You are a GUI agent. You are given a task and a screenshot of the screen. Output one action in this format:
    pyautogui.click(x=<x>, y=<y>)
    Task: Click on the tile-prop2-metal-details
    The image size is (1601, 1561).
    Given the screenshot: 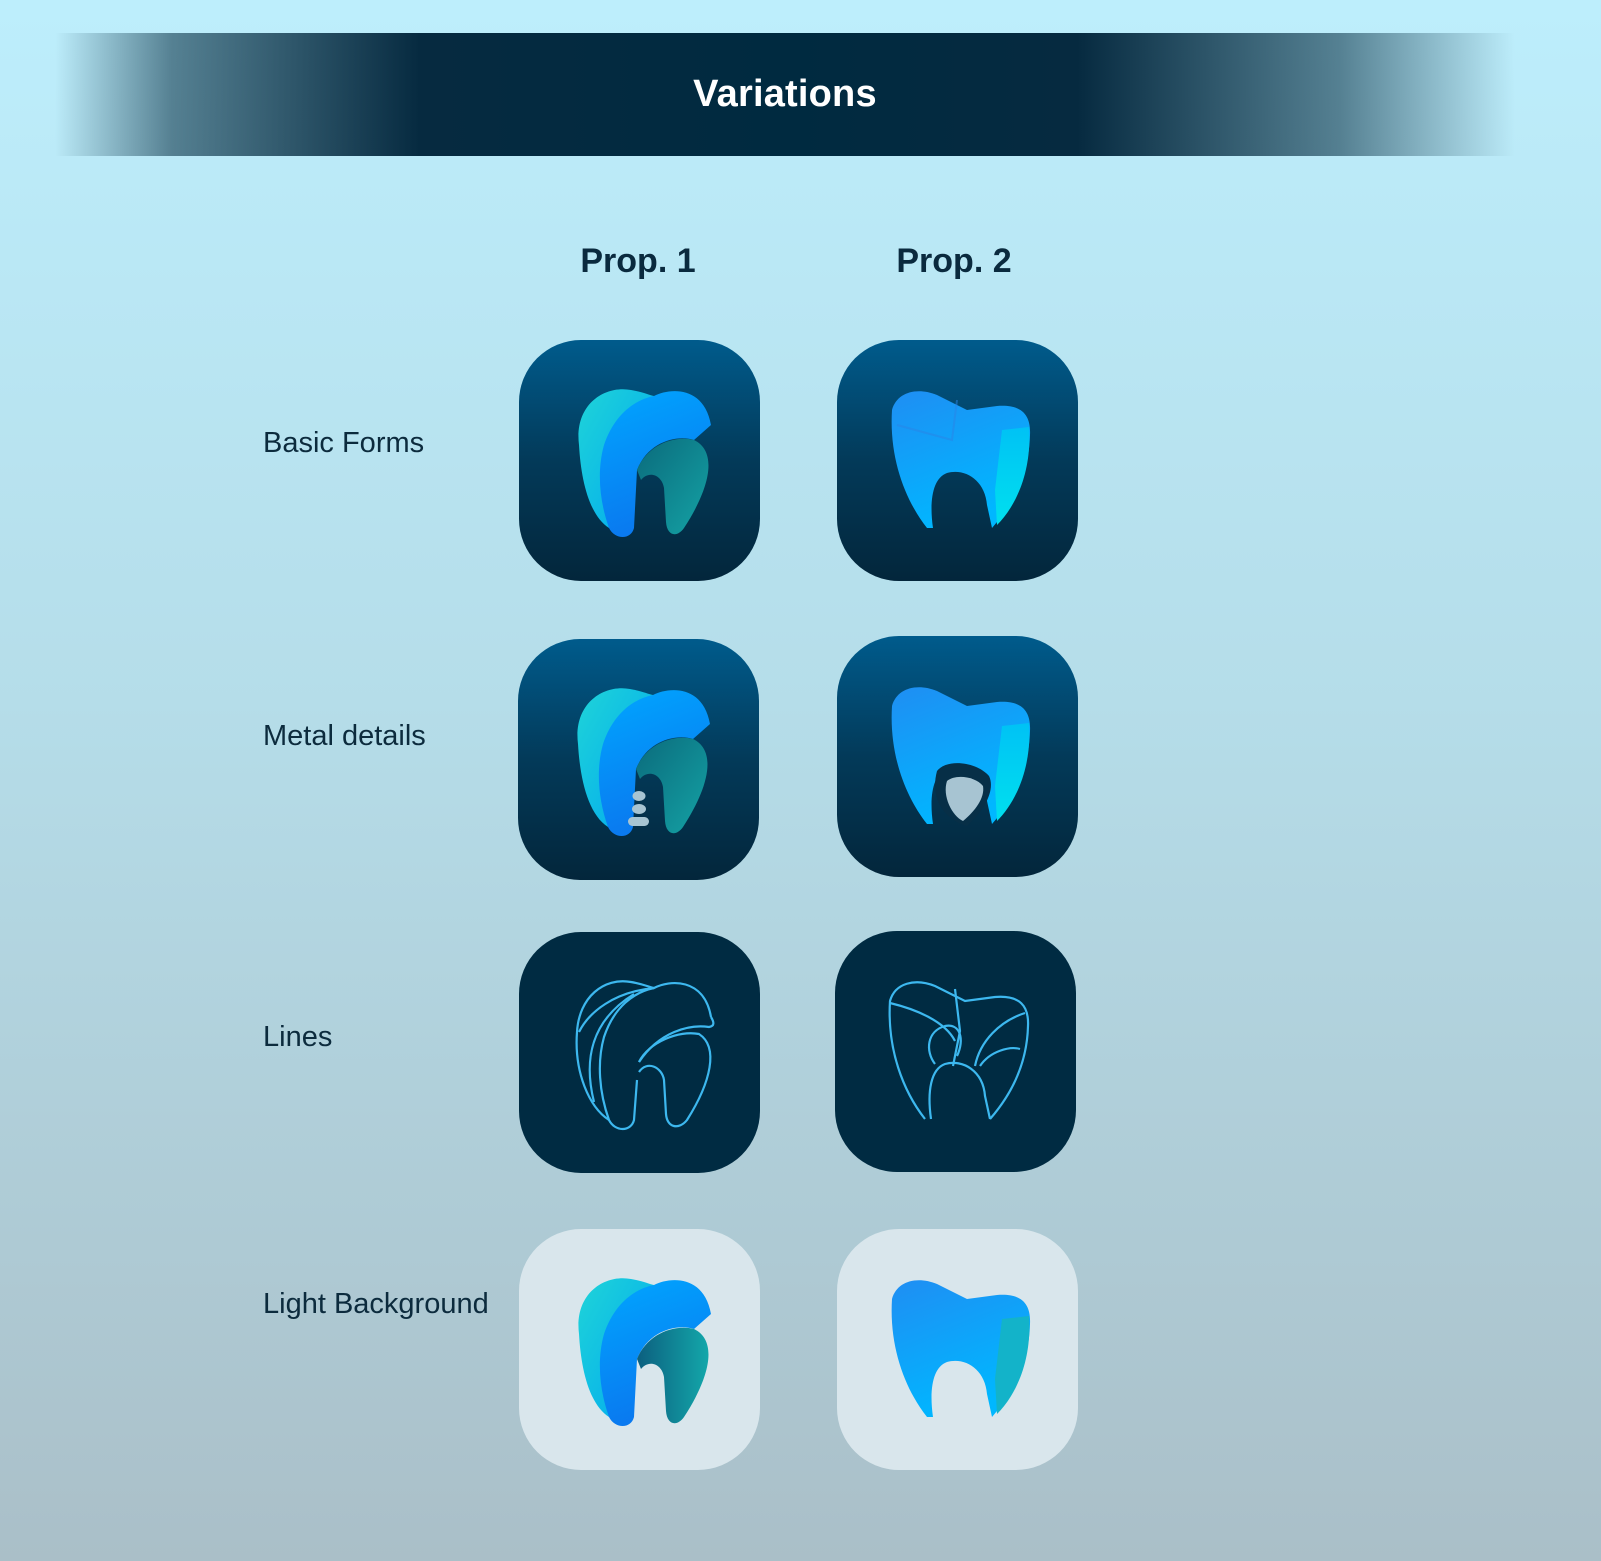 What is the action you would take?
    pyautogui.click(x=957, y=756)
    